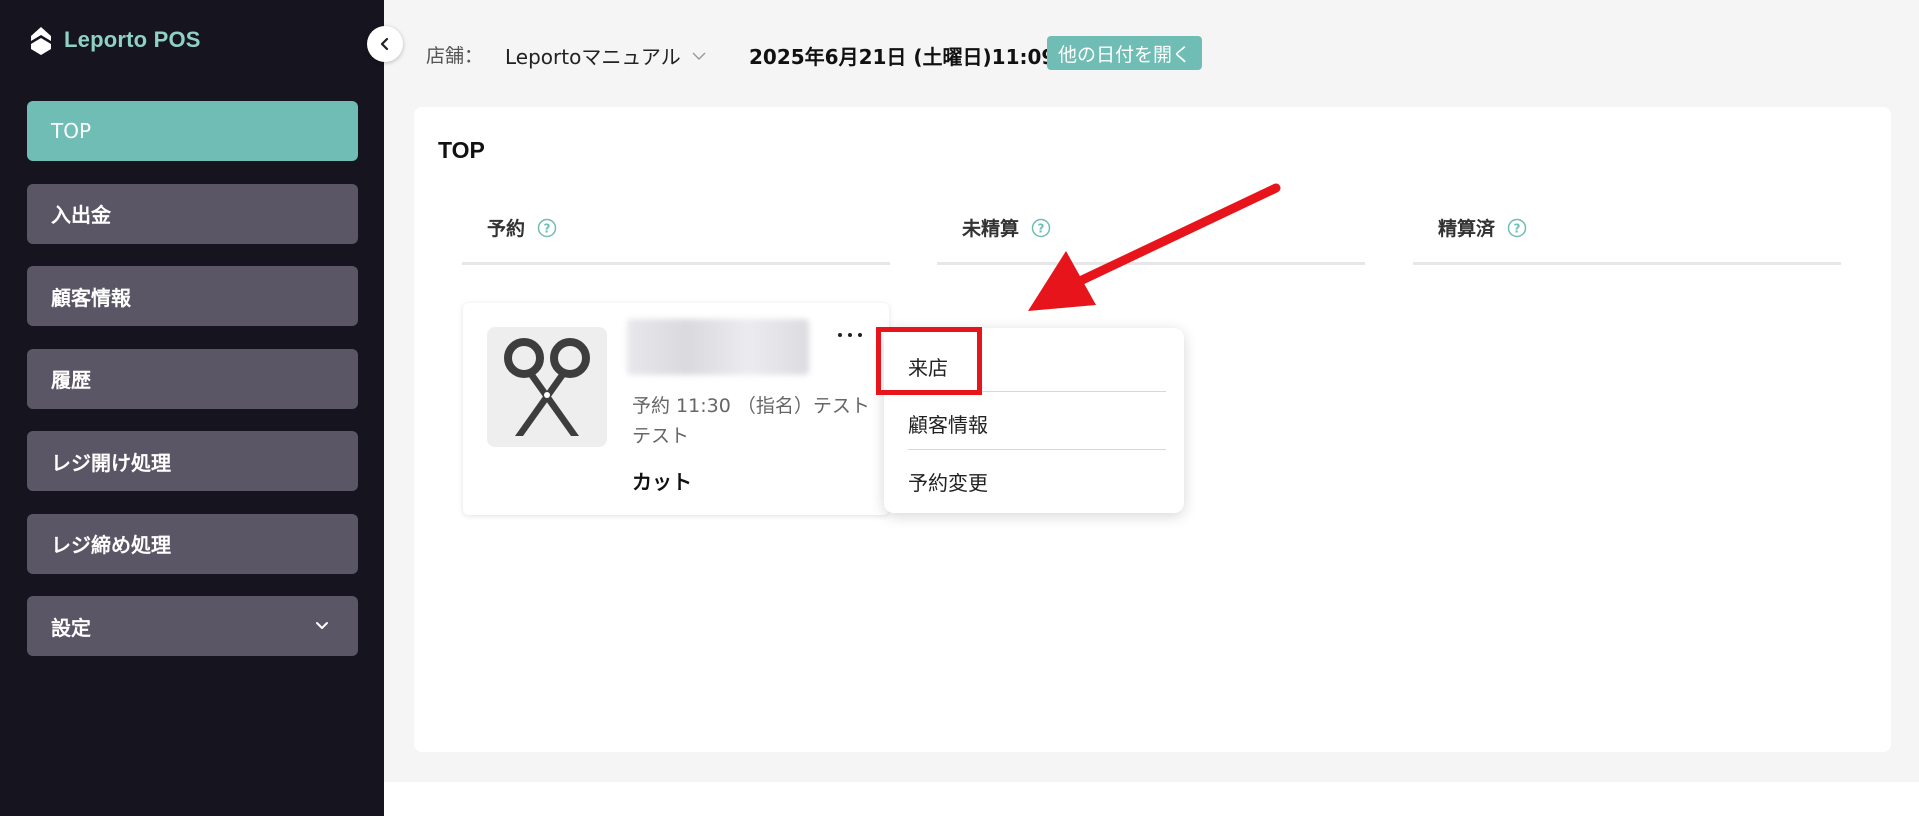 Image resolution: width=1919 pixels, height=816 pixels. Describe the element at coordinates (41, 41) in the screenshot. I see `leporto-logo-icon` at that location.